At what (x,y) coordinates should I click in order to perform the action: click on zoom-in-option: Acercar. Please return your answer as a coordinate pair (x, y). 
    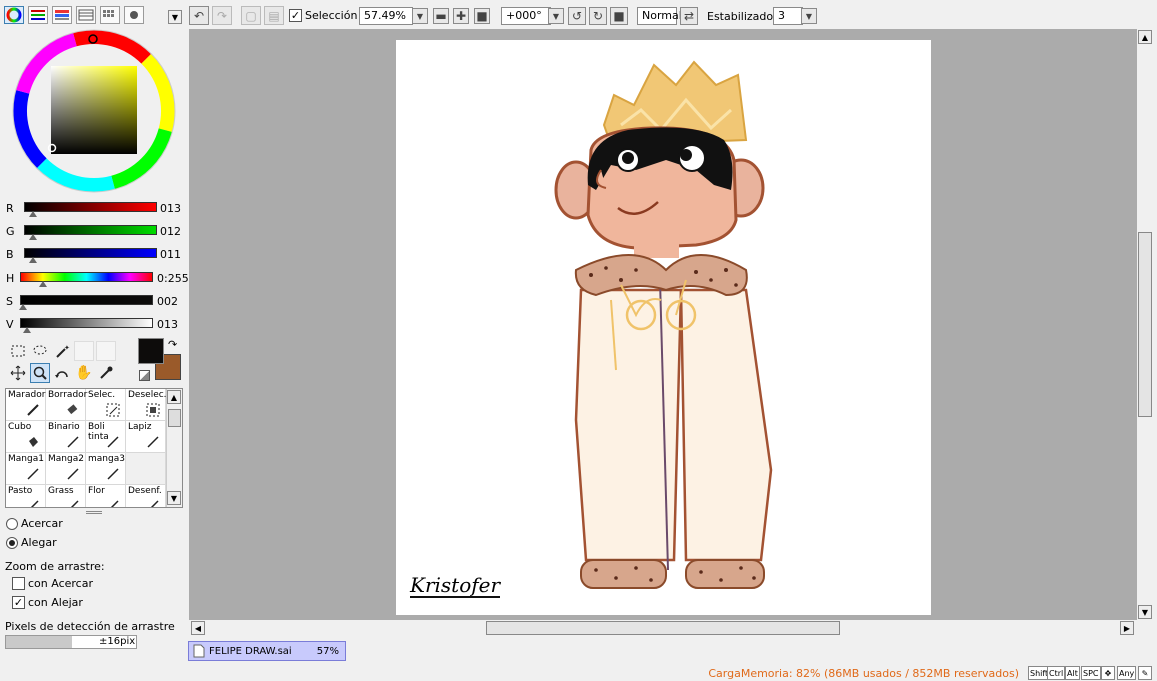
    Looking at the image, I should click on (34, 523).